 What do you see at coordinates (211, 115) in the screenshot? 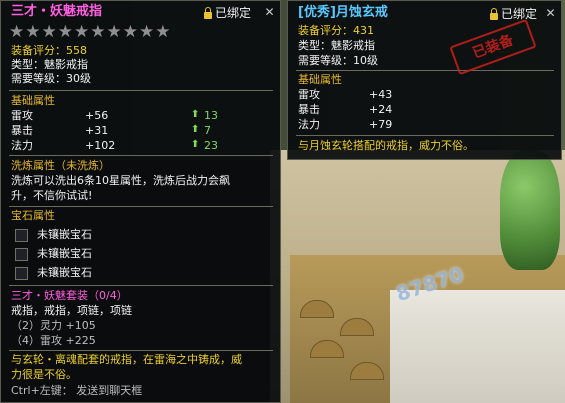
I see `stat-bonus: 13` at bounding box center [211, 115].